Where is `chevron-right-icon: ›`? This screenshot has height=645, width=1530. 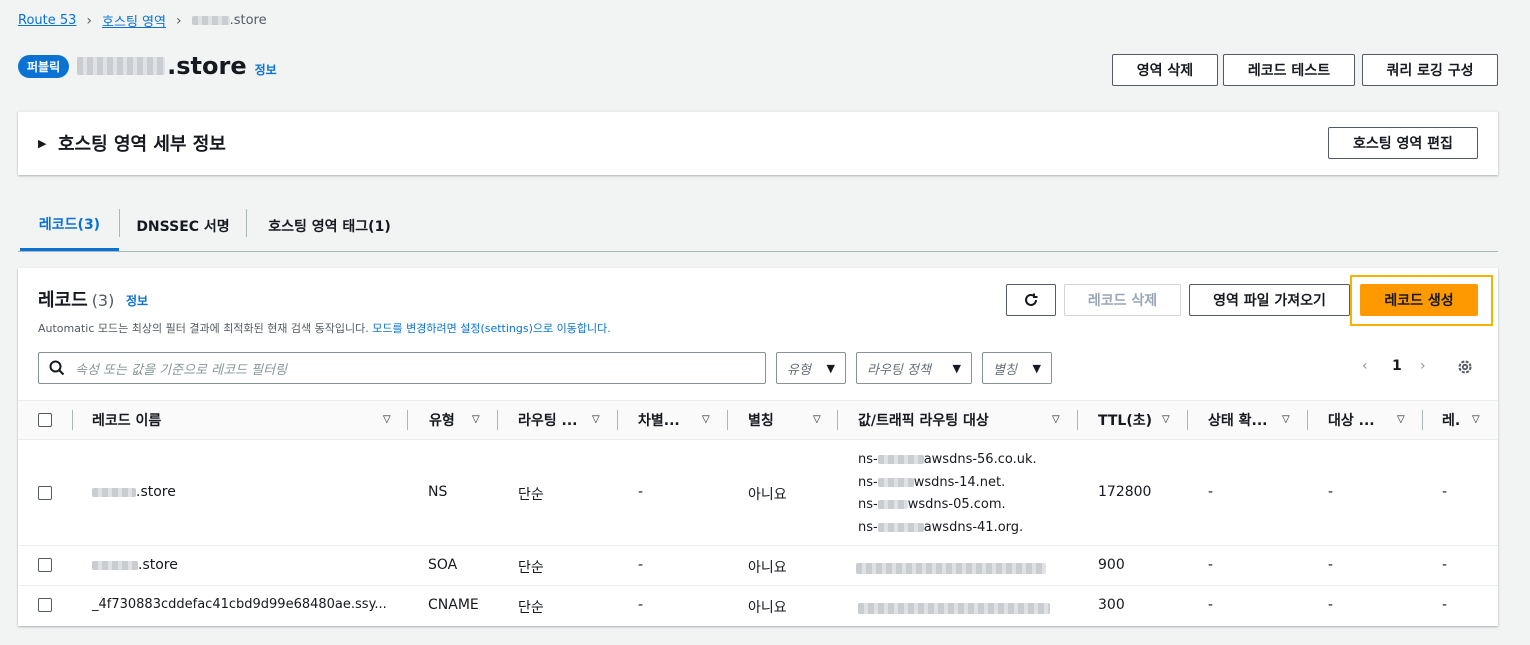 chevron-right-icon: › is located at coordinates (89, 20).